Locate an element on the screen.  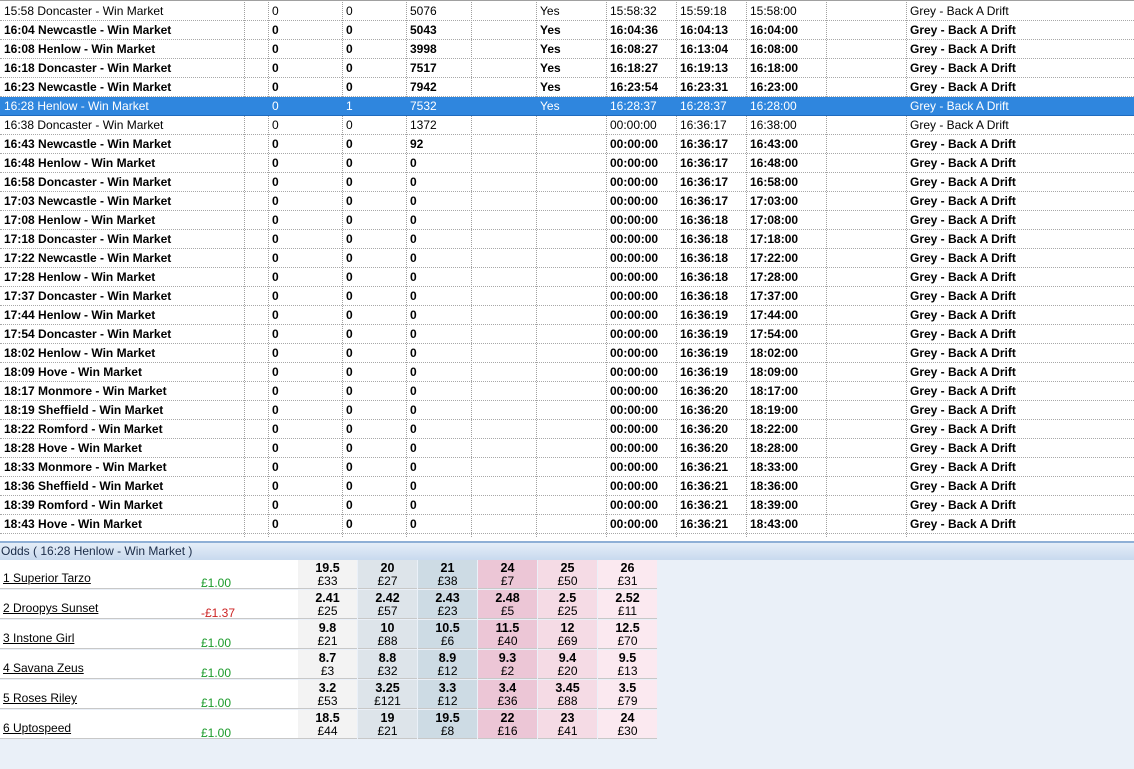
lay-price-button: 23 £41 is located at coordinates (567, 724).